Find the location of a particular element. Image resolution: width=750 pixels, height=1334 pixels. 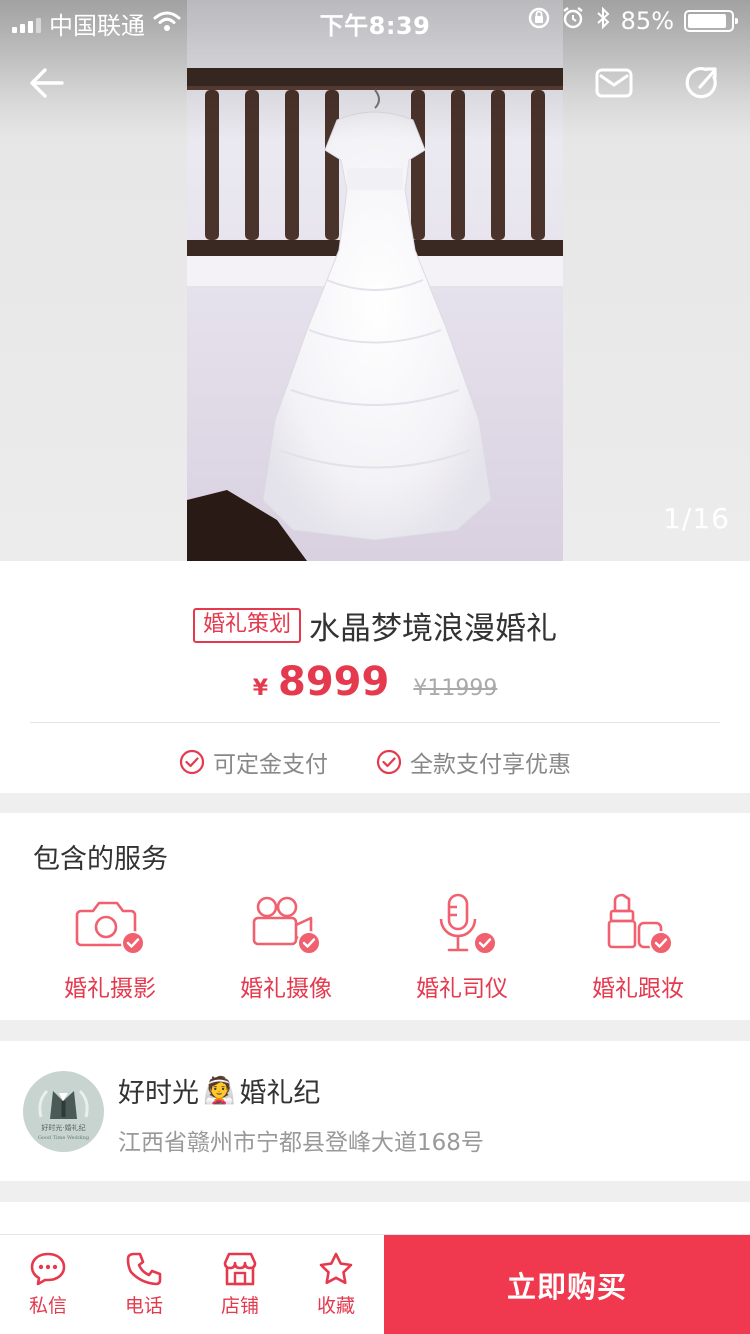

bluetooth-icon is located at coordinates (603, 21).